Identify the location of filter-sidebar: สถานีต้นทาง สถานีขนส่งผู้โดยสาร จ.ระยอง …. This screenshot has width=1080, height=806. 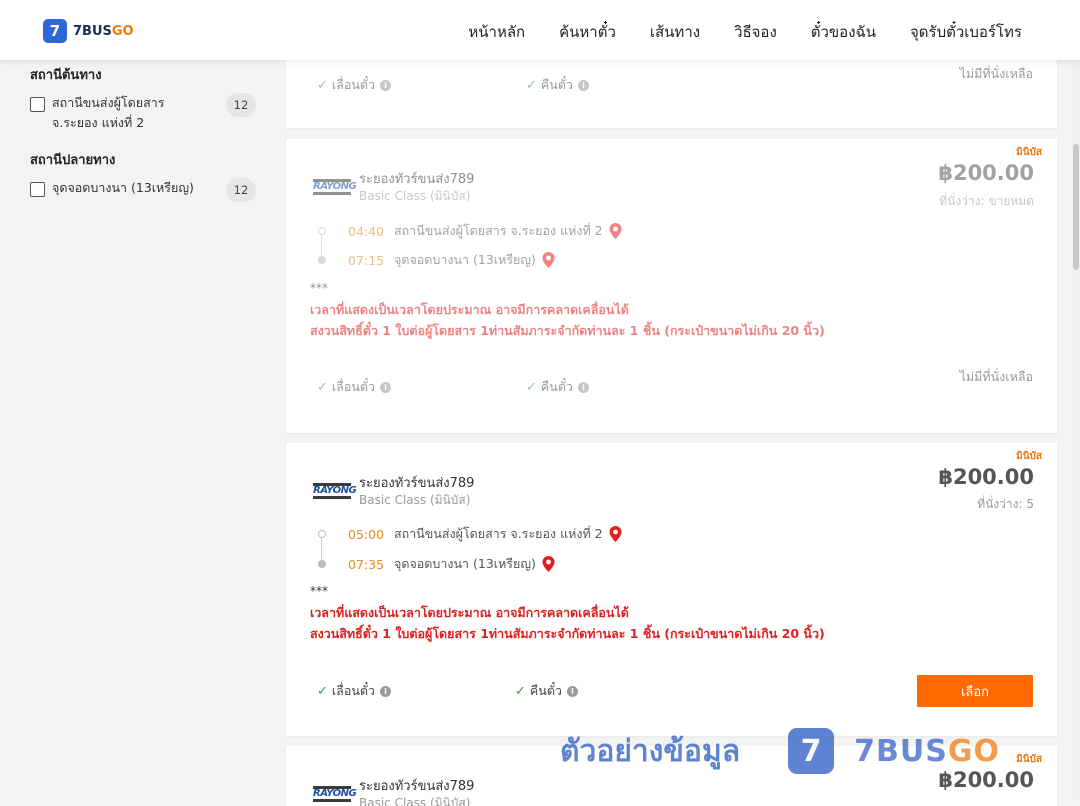
(143, 134).